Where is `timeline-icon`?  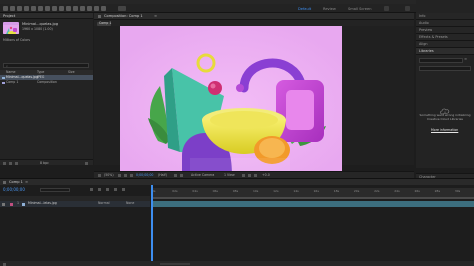
timeline-icon is located at coordinates (249, 175).